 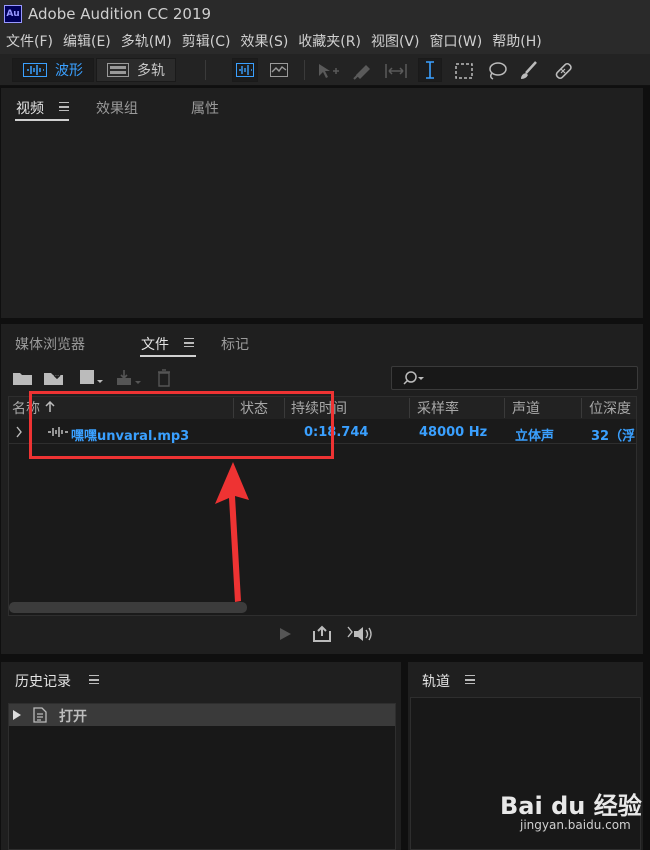 I want to click on history-item-label: 打开, so click(x=73, y=717).